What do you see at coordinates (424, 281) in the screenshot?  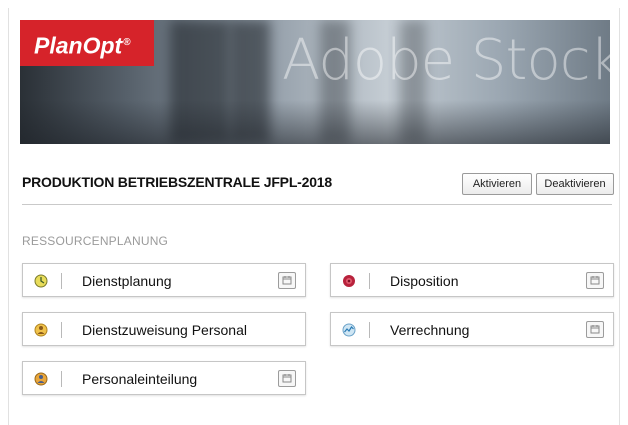 I see `tile-label: Disposition` at bounding box center [424, 281].